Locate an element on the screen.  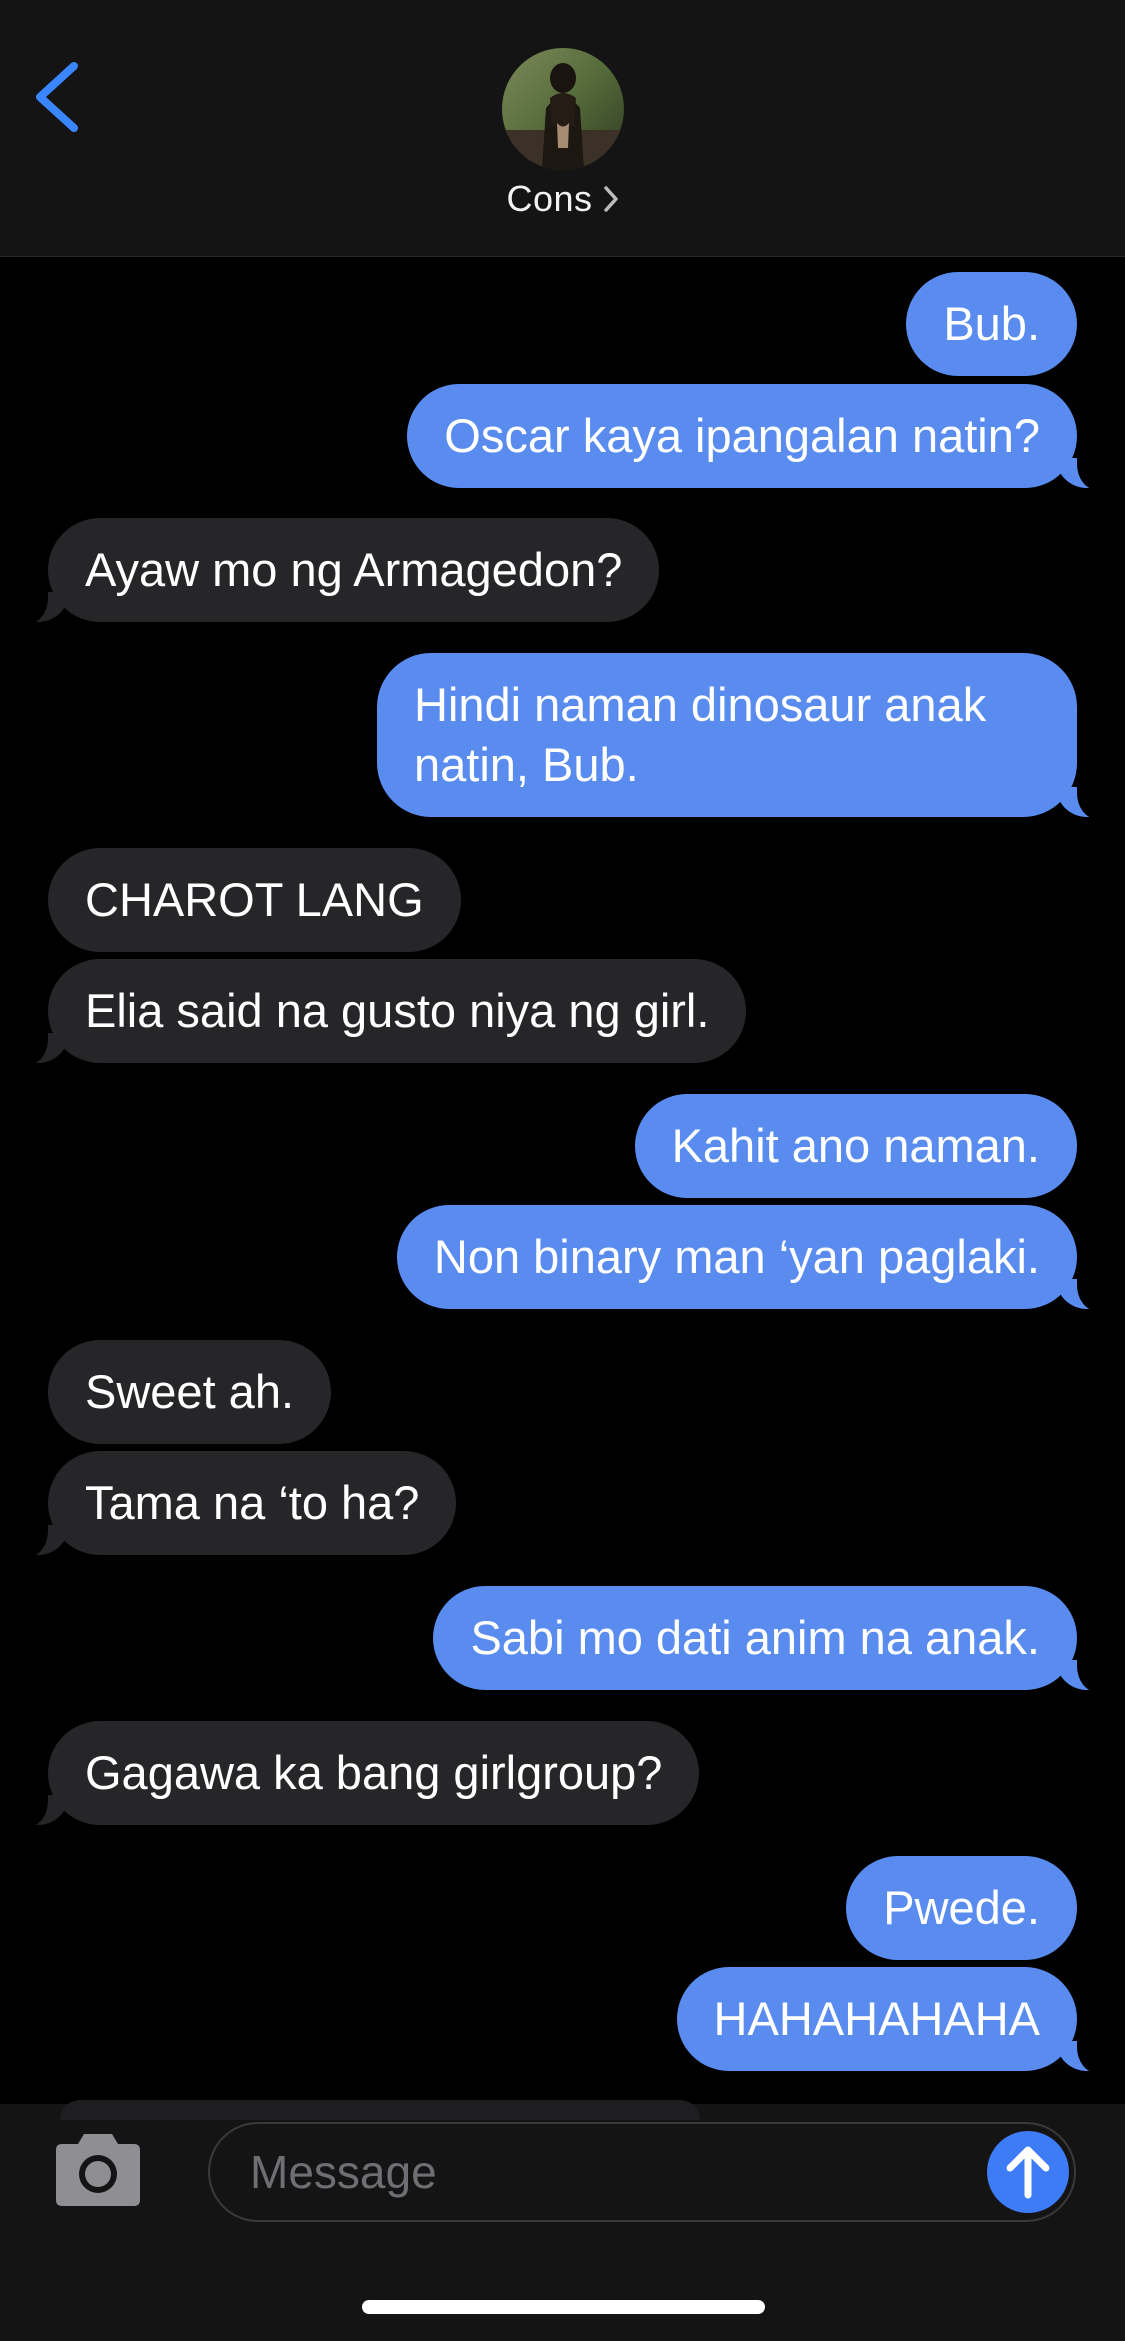
back-button is located at coordinates (60, 97).